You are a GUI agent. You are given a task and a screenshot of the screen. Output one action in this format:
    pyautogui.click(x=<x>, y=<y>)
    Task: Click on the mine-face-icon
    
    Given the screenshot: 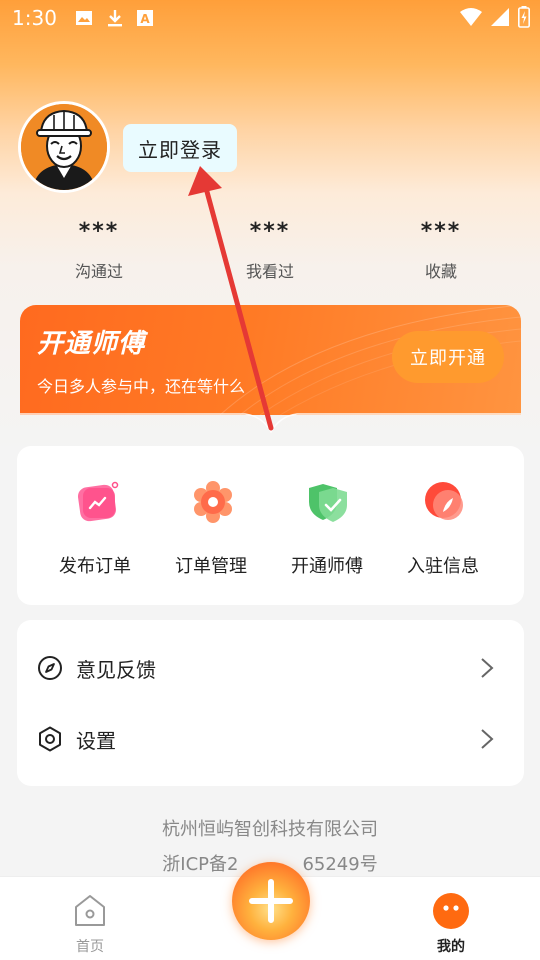 What is the action you would take?
    pyautogui.click(x=451, y=911)
    